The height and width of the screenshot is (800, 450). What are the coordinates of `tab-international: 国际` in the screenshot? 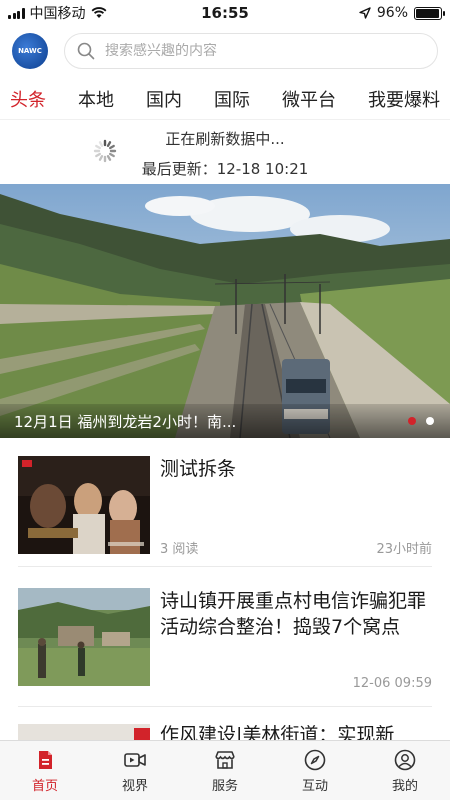 It's located at (232, 99).